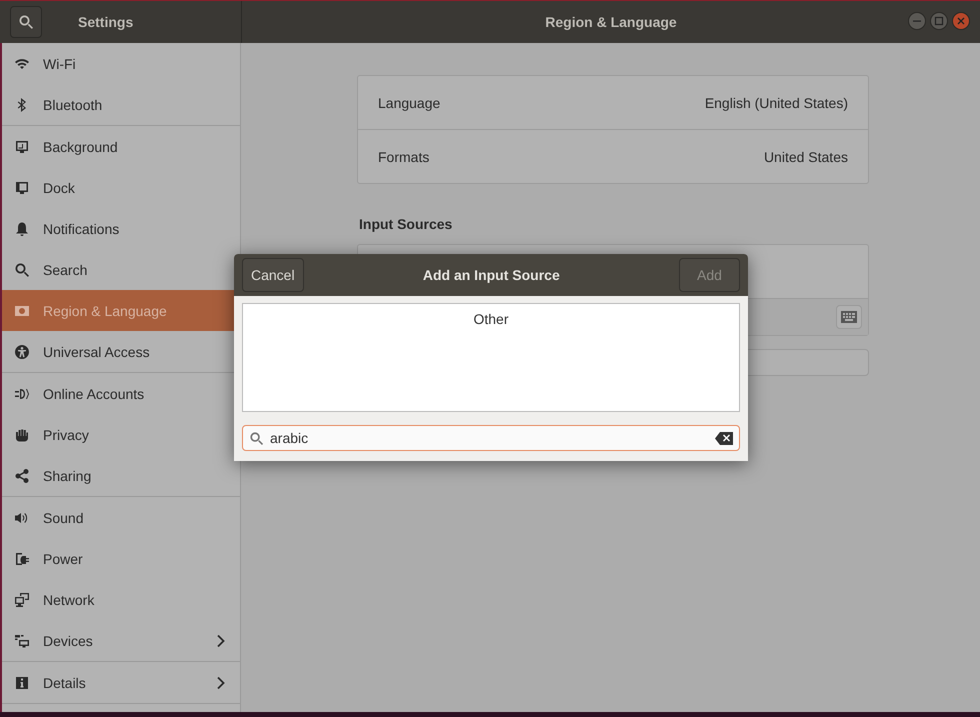  What do you see at coordinates (491, 315) in the screenshot?
I see `list-item: Other` at bounding box center [491, 315].